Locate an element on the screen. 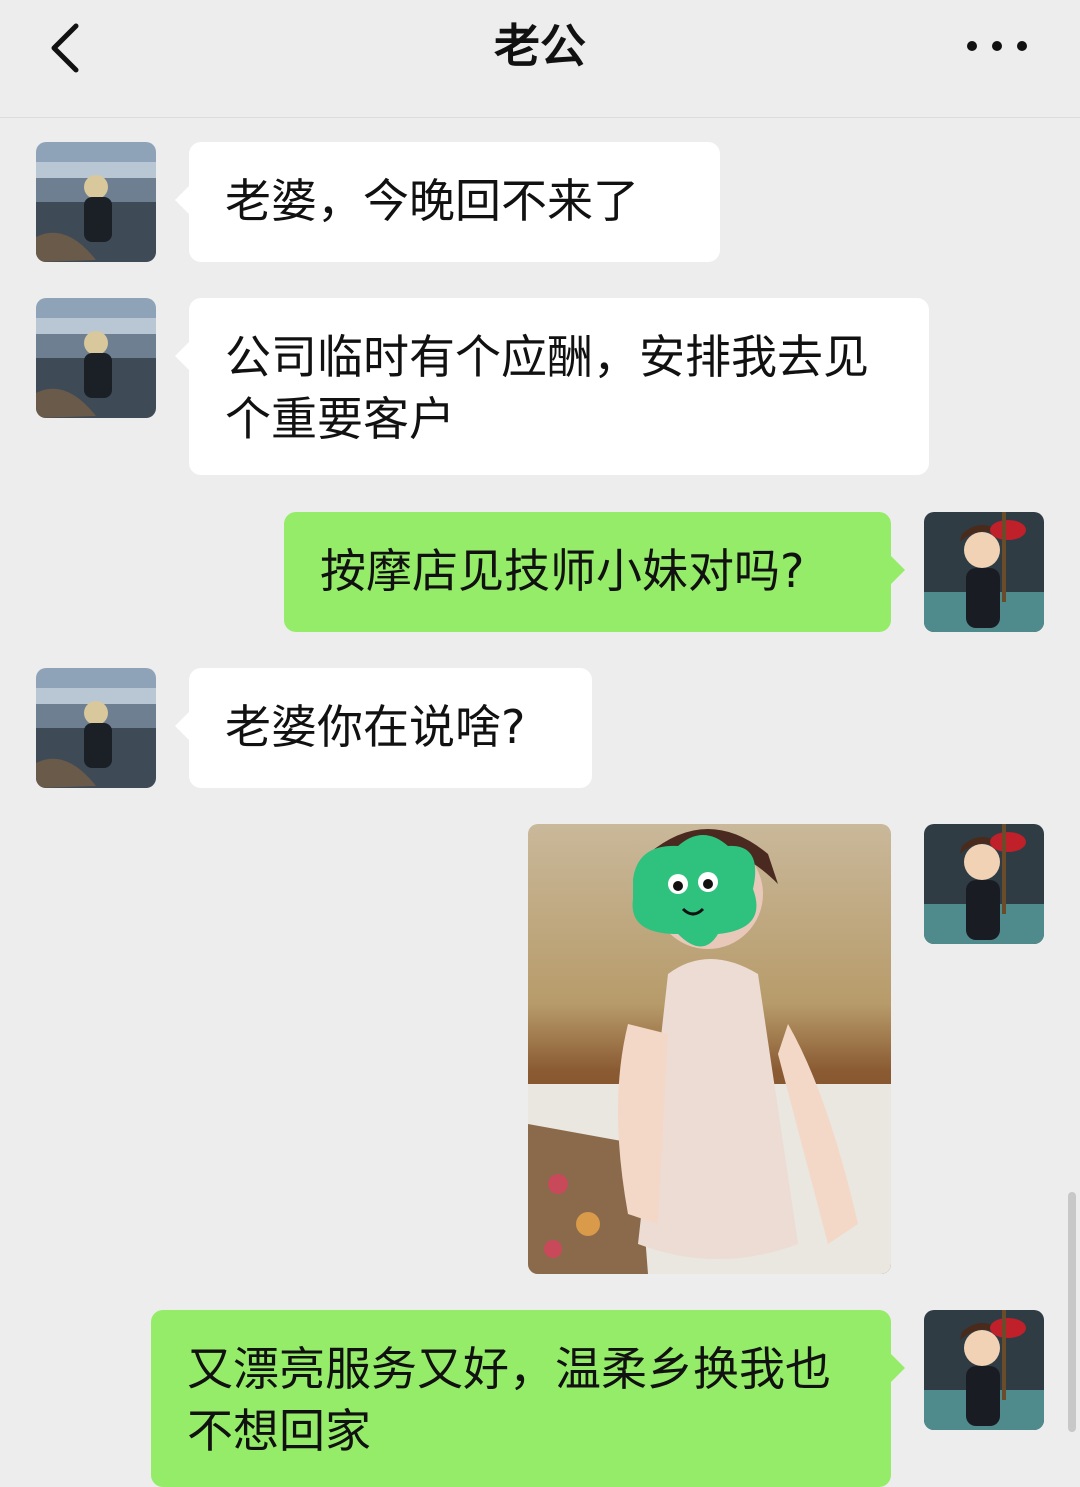  image-message is located at coordinates (709, 1049).